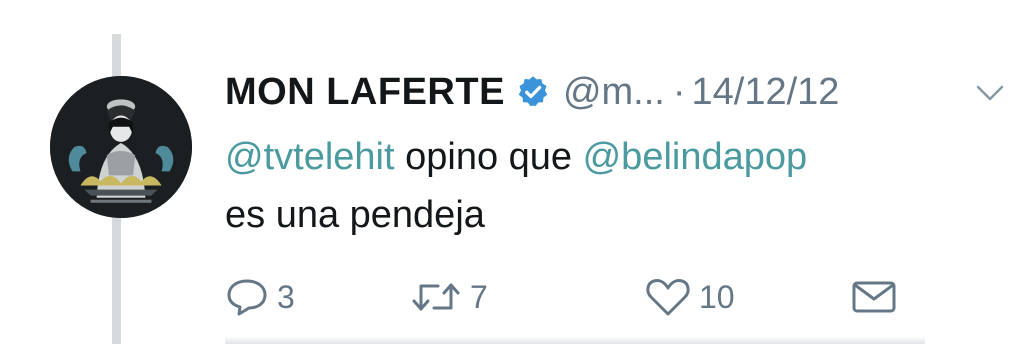  Describe the element at coordinates (990, 93) in the screenshot. I see `more-options-chevron-down-icon` at that location.